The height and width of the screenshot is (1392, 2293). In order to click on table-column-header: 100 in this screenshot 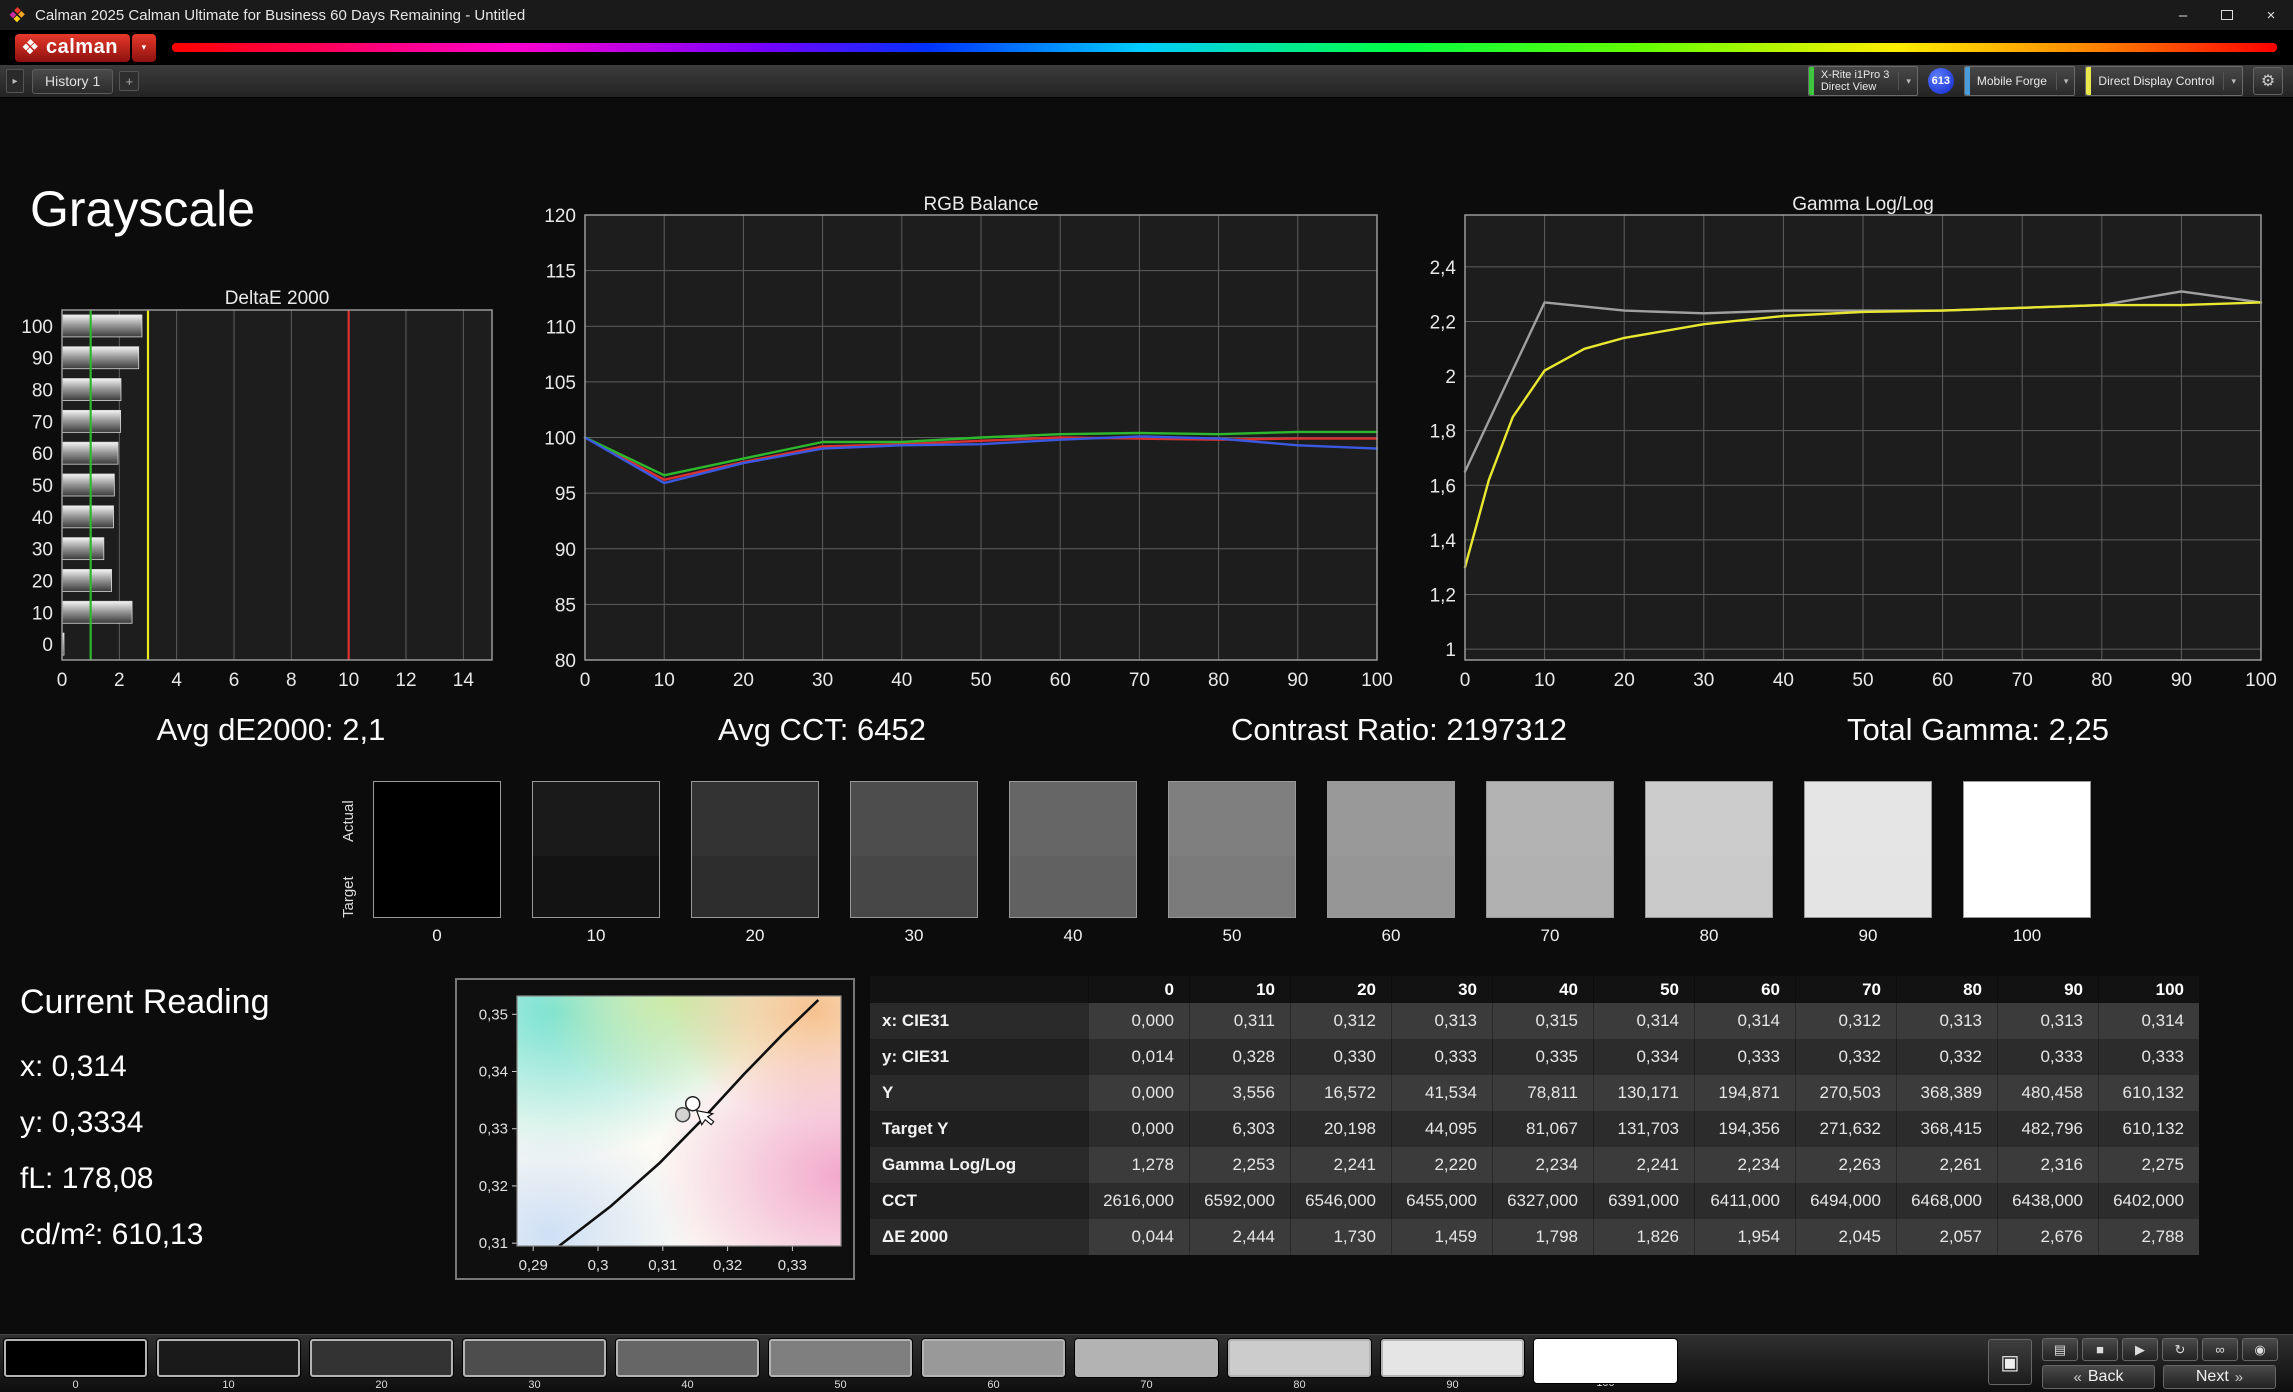, I will do `click(2148, 989)`.